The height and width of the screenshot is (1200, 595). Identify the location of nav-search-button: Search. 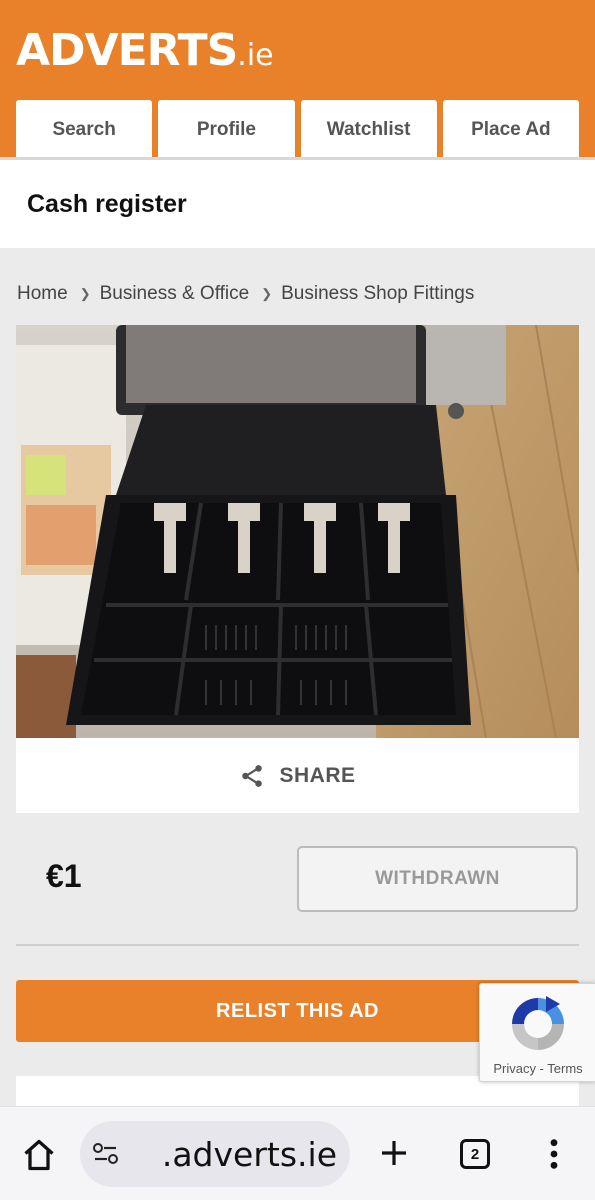
(84, 130).